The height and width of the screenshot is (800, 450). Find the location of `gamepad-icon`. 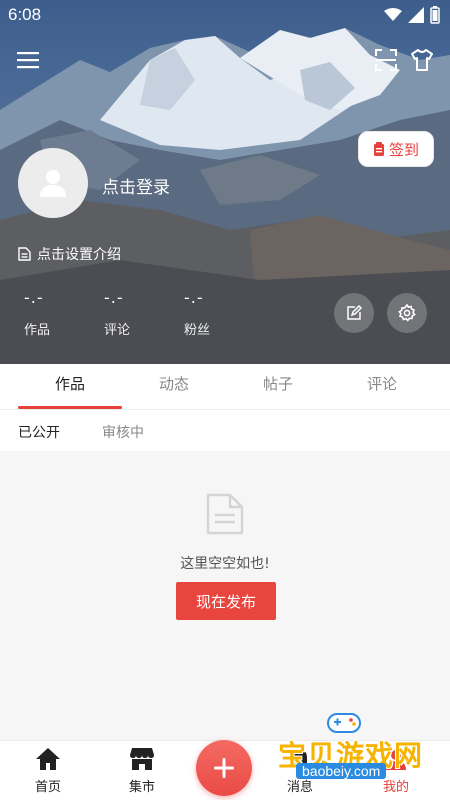

gamepad-icon is located at coordinates (344, 723).